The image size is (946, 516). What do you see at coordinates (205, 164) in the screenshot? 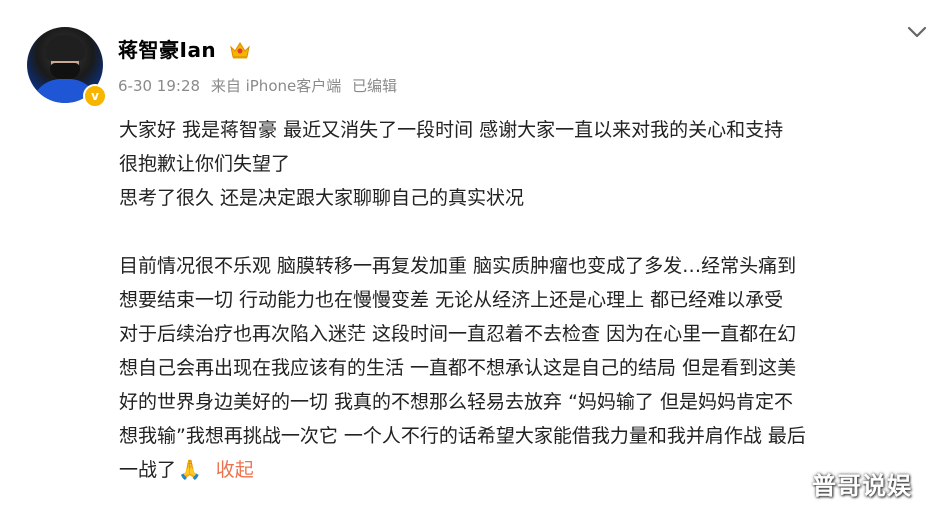
I see `post-line: 很抱歉让你们失望了` at bounding box center [205, 164].